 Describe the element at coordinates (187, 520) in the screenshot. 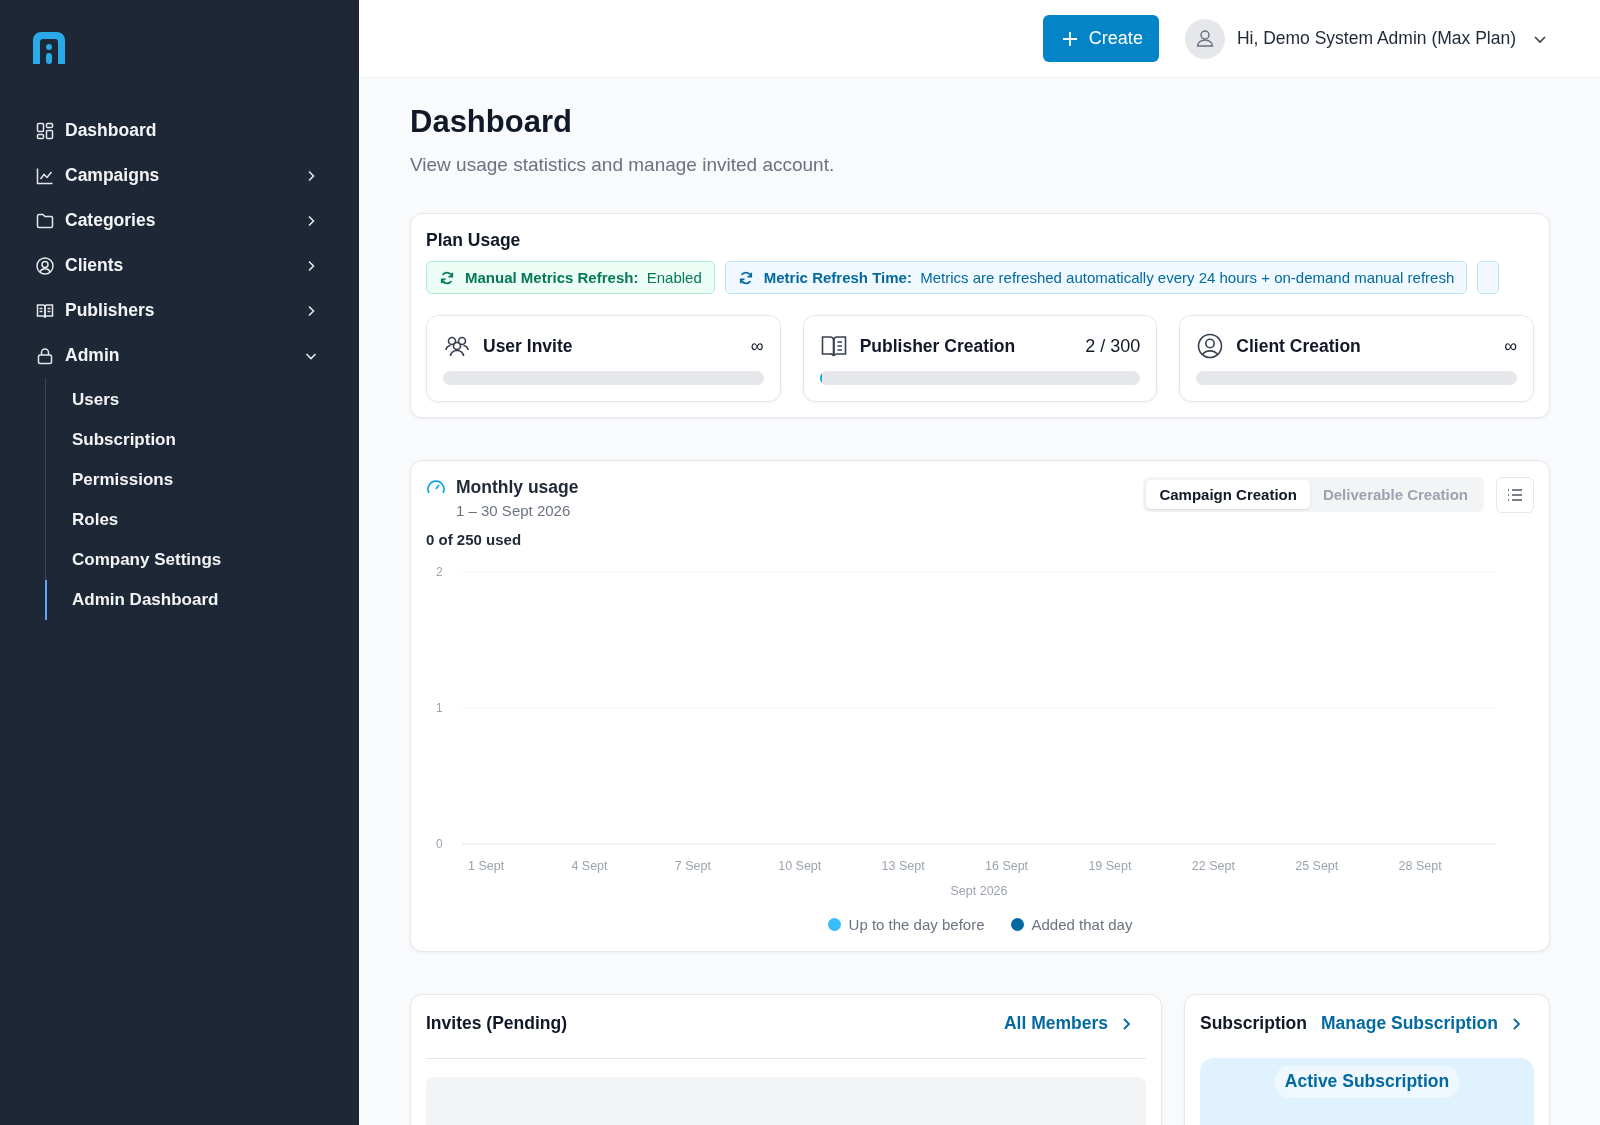

I see `subnav-item: Roles` at that location.